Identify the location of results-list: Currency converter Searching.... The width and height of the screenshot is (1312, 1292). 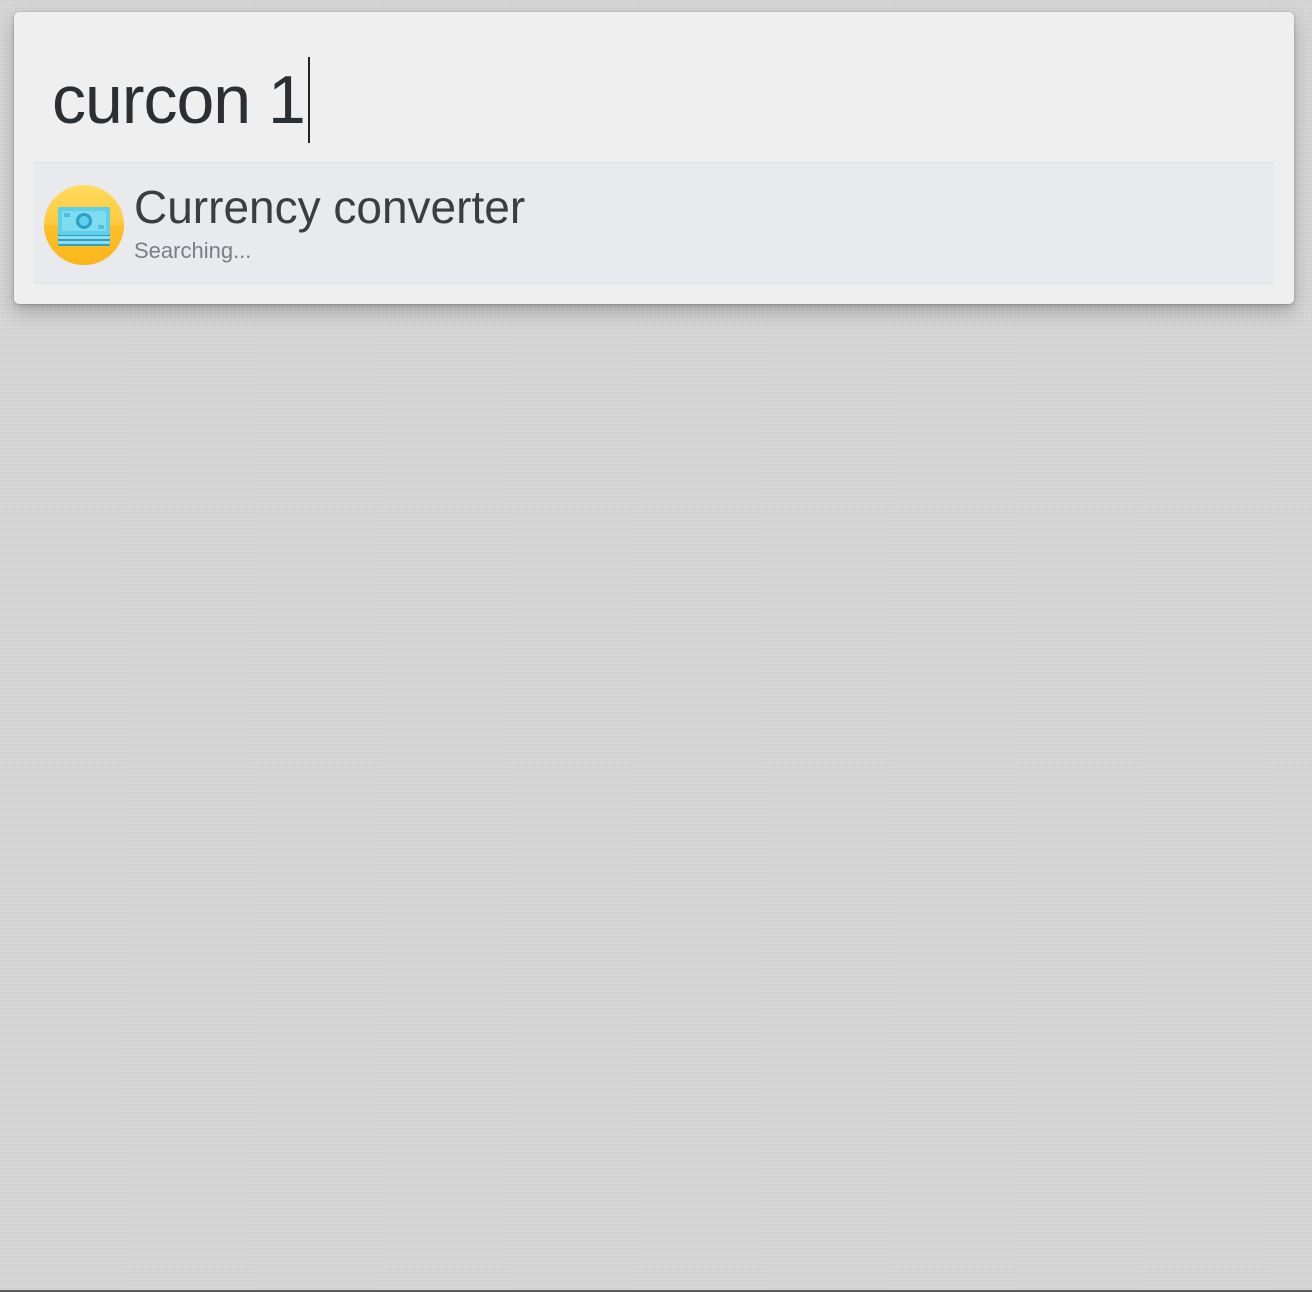
(654, 223).